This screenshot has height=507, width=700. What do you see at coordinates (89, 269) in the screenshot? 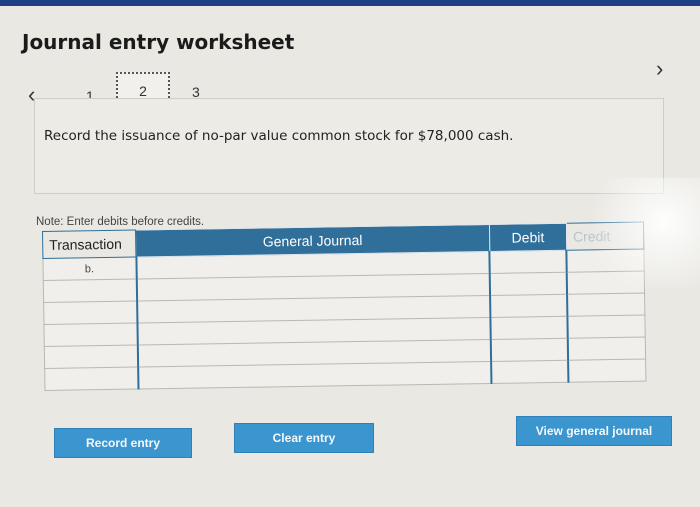
I see `transaction-cell: b.` at bounding box center [89, 269].